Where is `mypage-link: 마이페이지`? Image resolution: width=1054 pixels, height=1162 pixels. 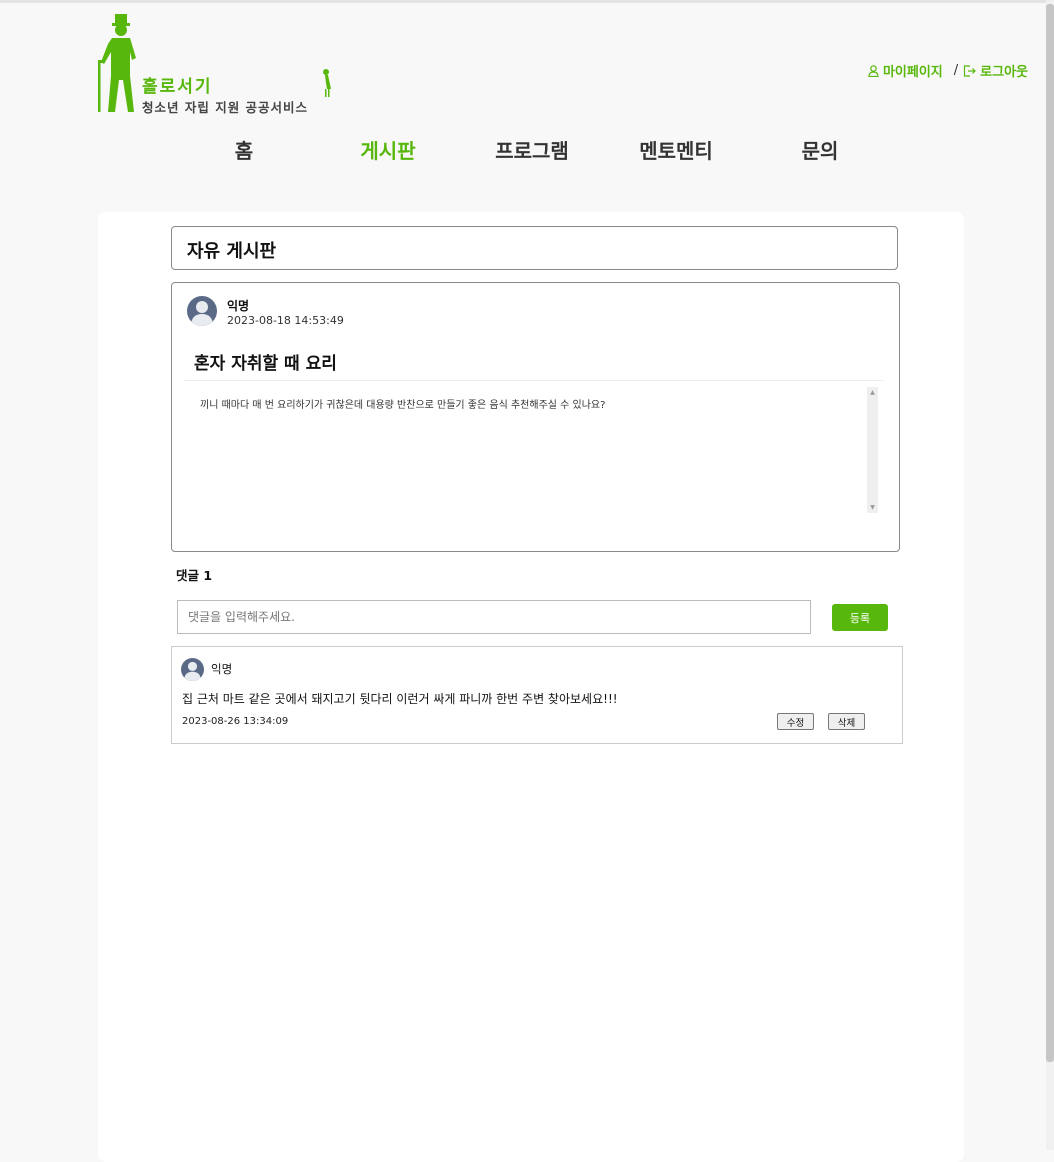 mypage-link: 마이페이지 is located at coordinates (905, 70).